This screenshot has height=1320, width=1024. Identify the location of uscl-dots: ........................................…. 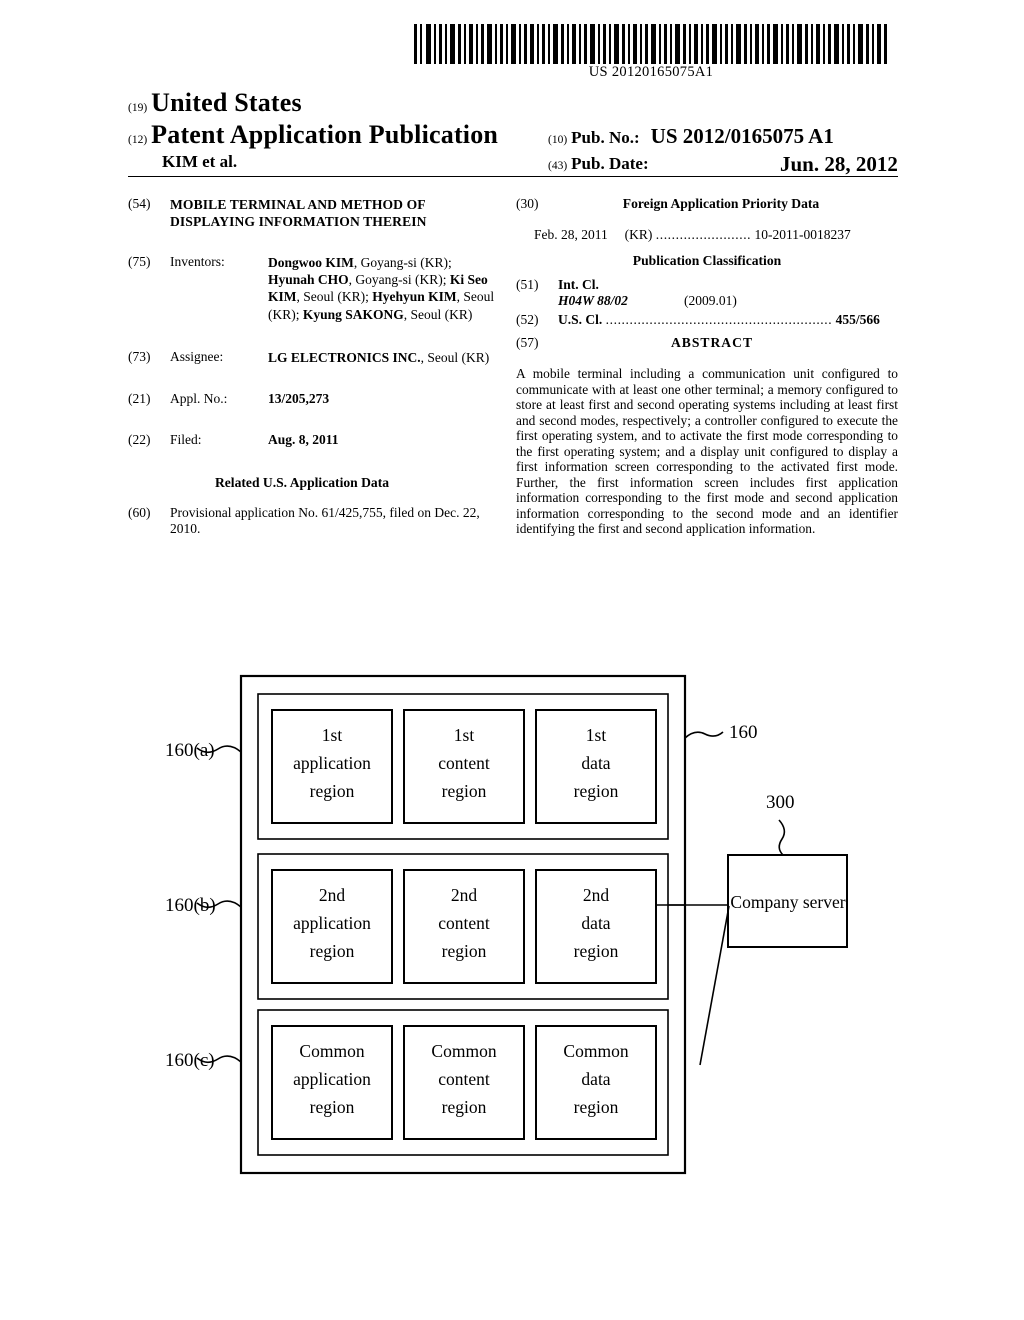
(719, 319).